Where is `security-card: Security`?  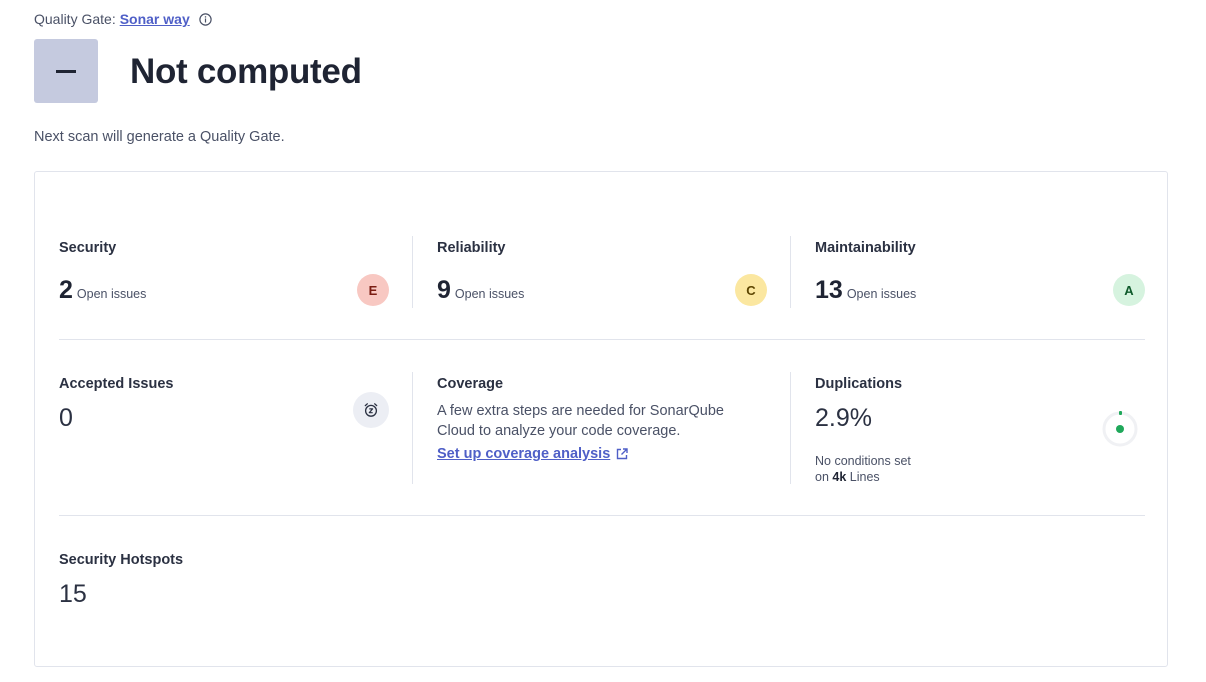 security-card: Security is located at coordinates (87, 248).